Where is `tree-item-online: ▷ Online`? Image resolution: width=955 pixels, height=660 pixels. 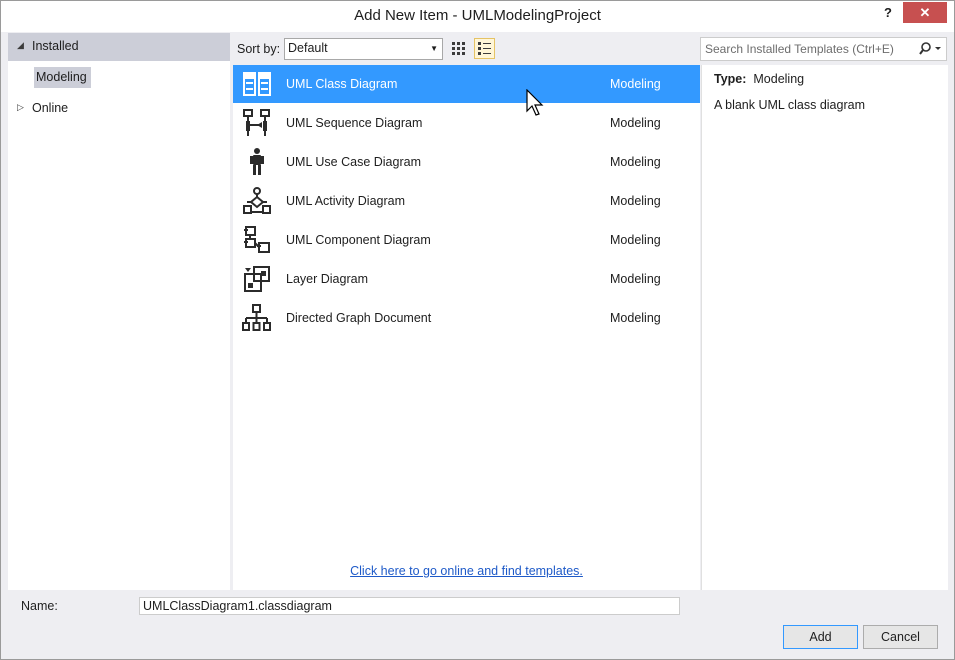 tree-item-online: ▷ Online is located at coordinates (119, 109).